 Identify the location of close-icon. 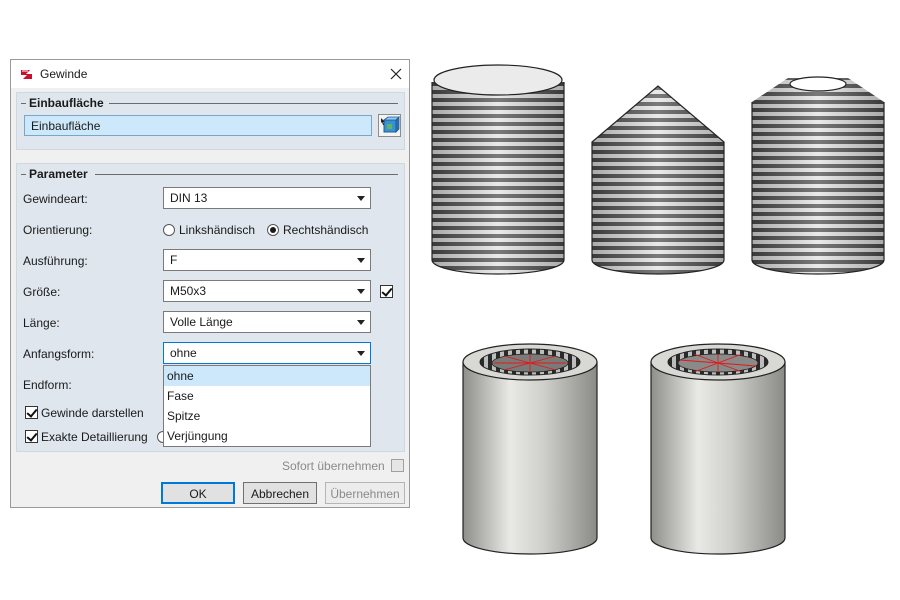
(396, 74).